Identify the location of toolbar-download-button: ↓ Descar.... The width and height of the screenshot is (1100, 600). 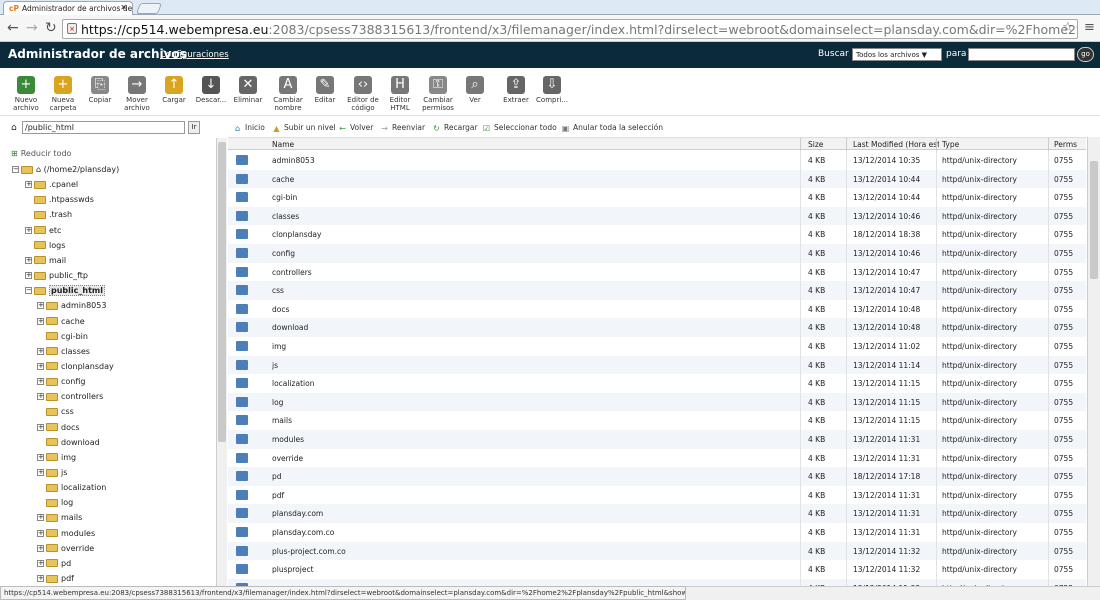
(211, 90).